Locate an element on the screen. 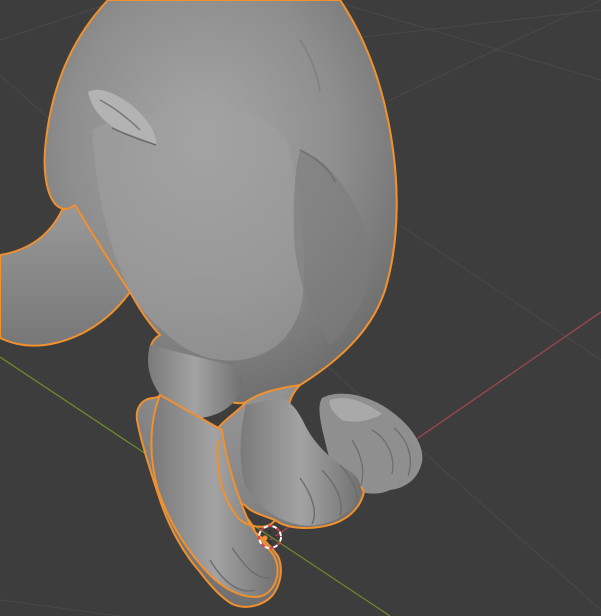  object-origin-icon is located at coordinates (265, 538).